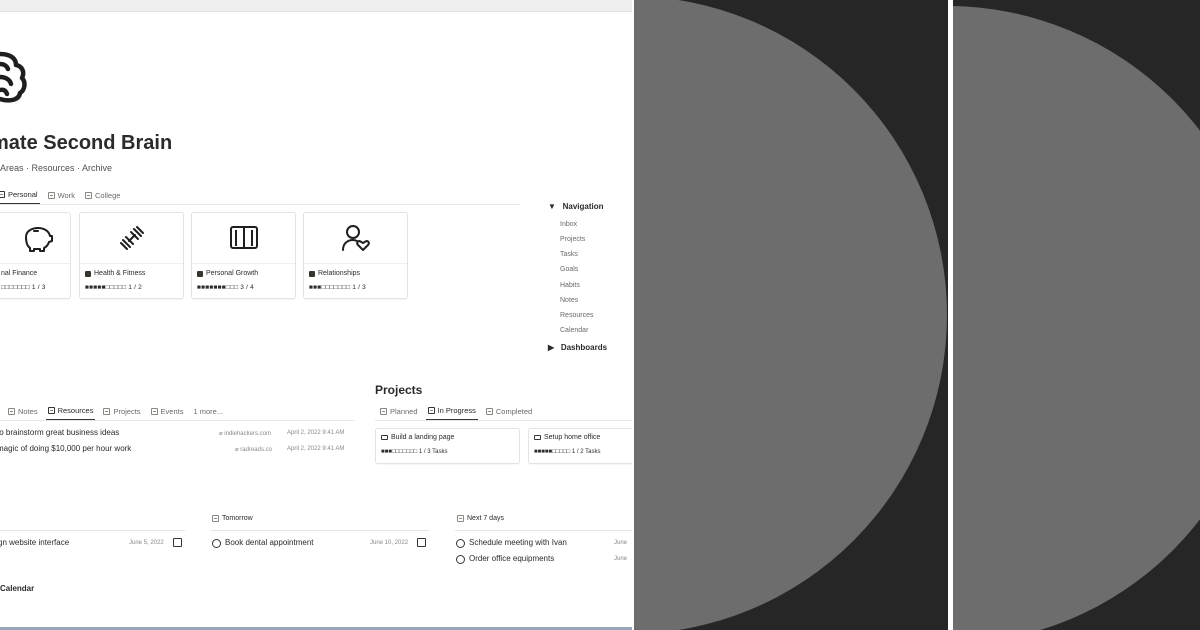  Describe the element at coordinates (20, 197) in the screenshot. I see `tab-personal: Personal` at that location.